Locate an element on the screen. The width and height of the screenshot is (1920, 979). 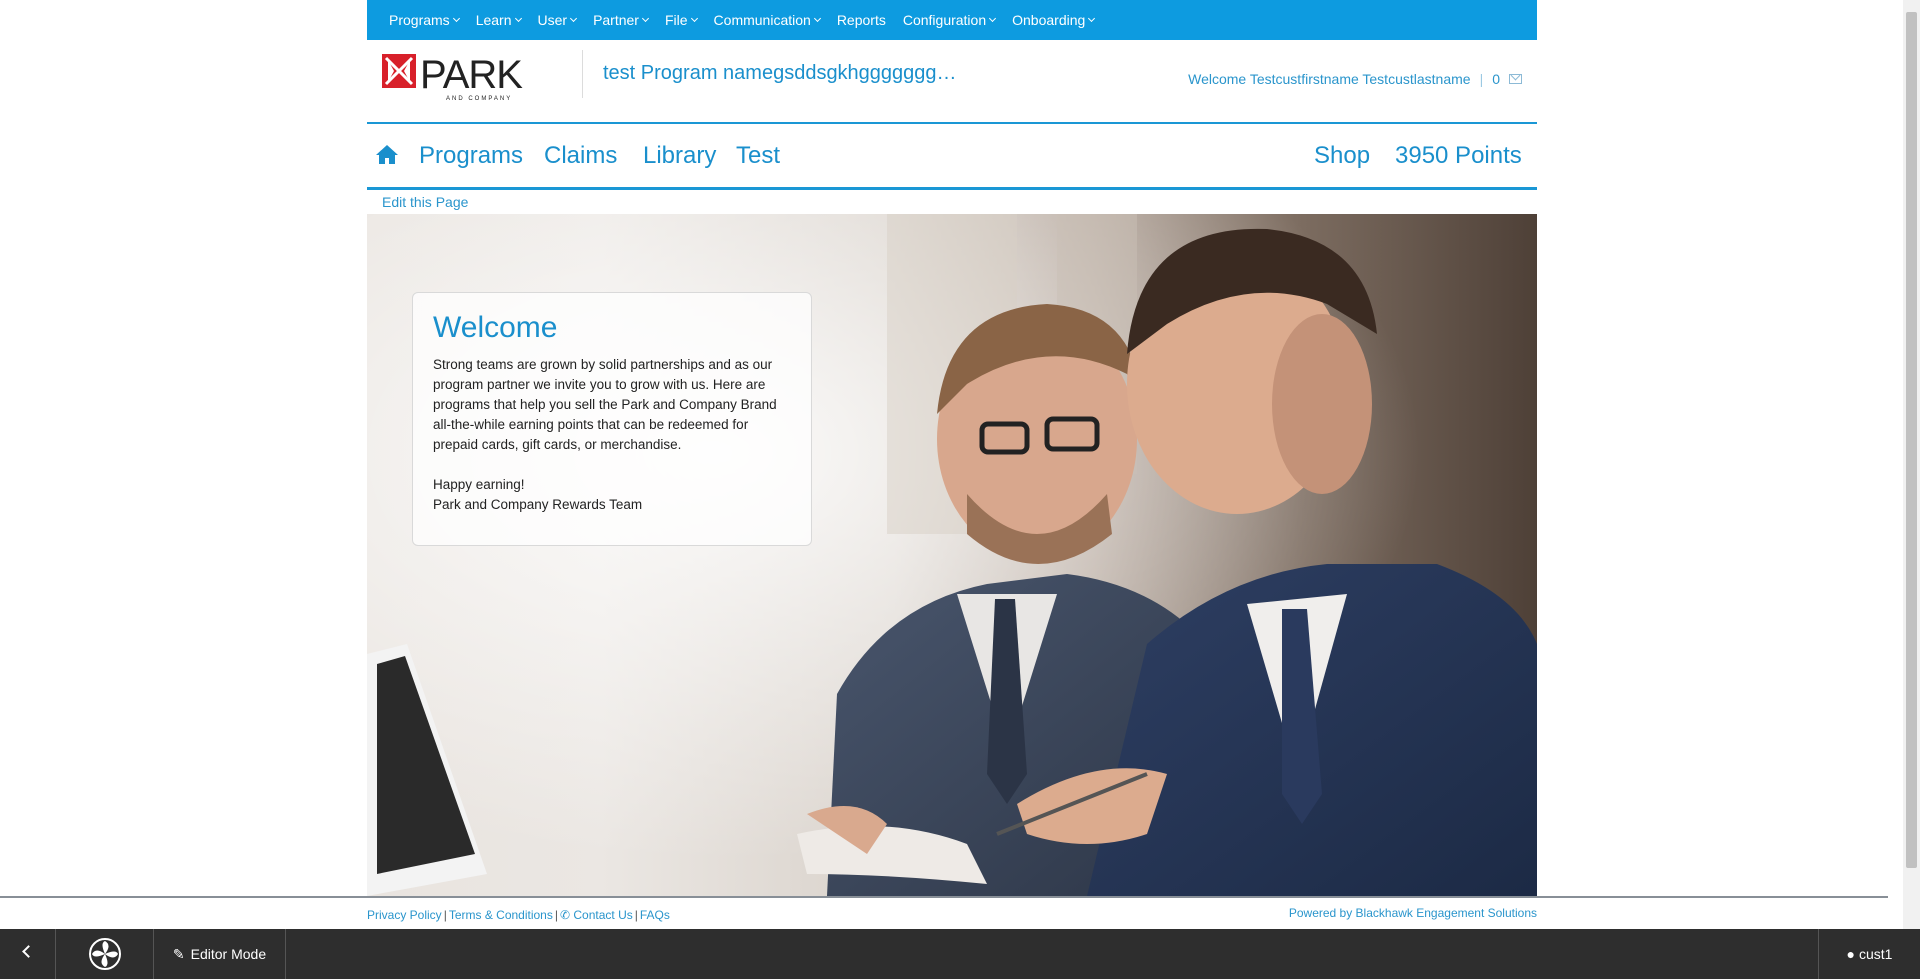
nav-points: 3950 Points is located at coordinates (1458, 156).